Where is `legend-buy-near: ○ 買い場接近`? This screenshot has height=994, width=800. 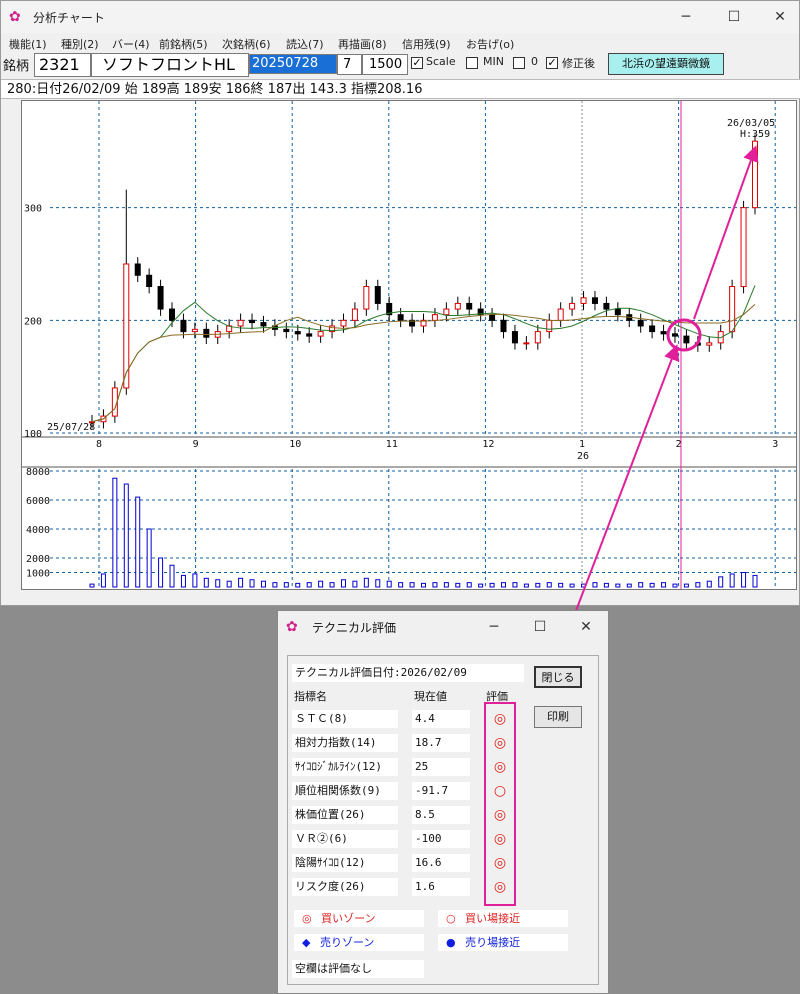 legend-buy-near: ○ 買い場接近 is located at coordinates (503, 918).